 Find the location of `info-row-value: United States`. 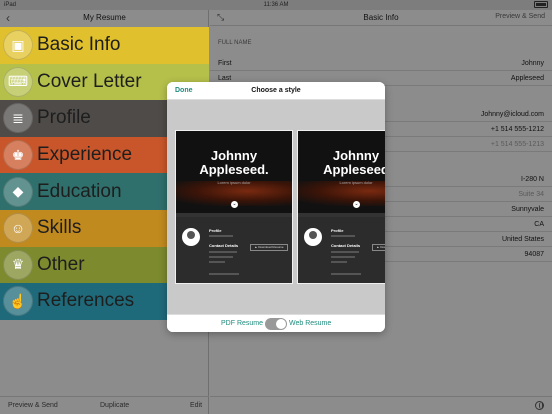

info-row-value: United States is located at coordinates (522, 239).